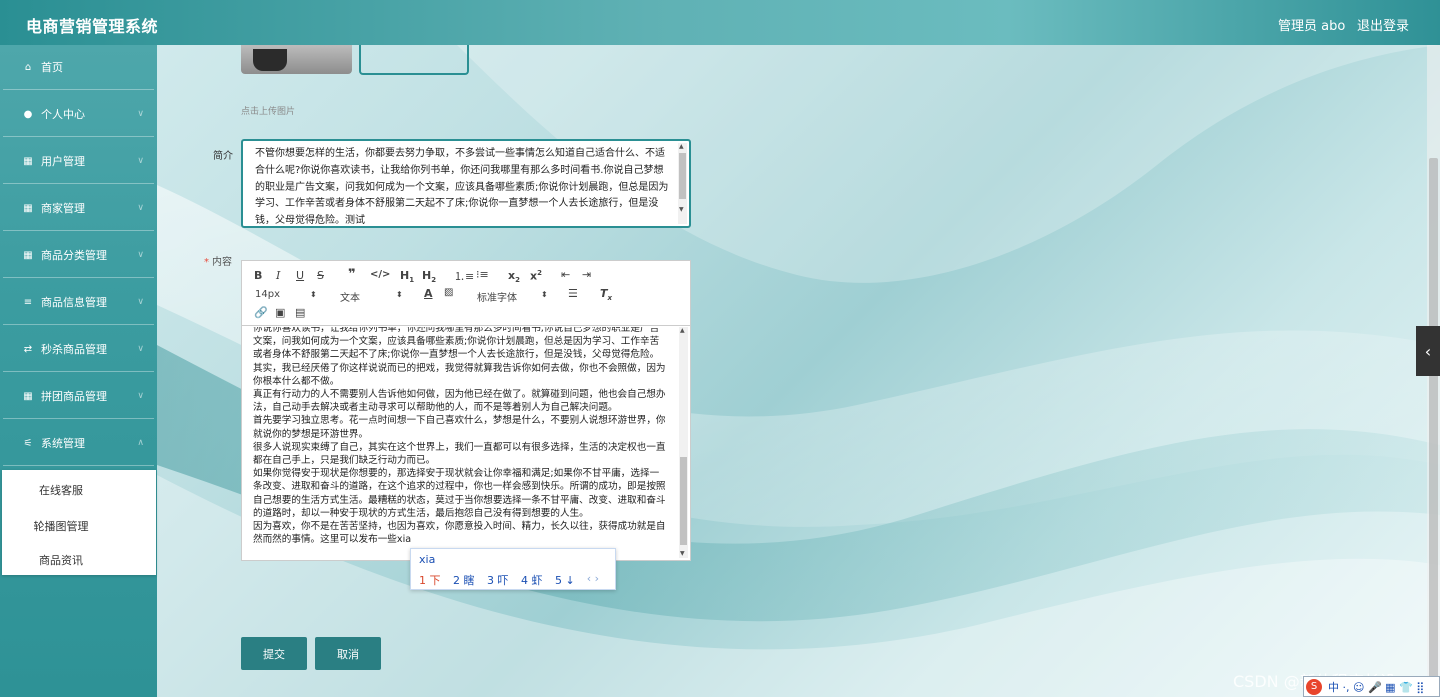 The image size is (1440, 697). Describe the element at coordinates (498, 580) in the screenshot. I see `ime-candidate: 3 吓` at that location.